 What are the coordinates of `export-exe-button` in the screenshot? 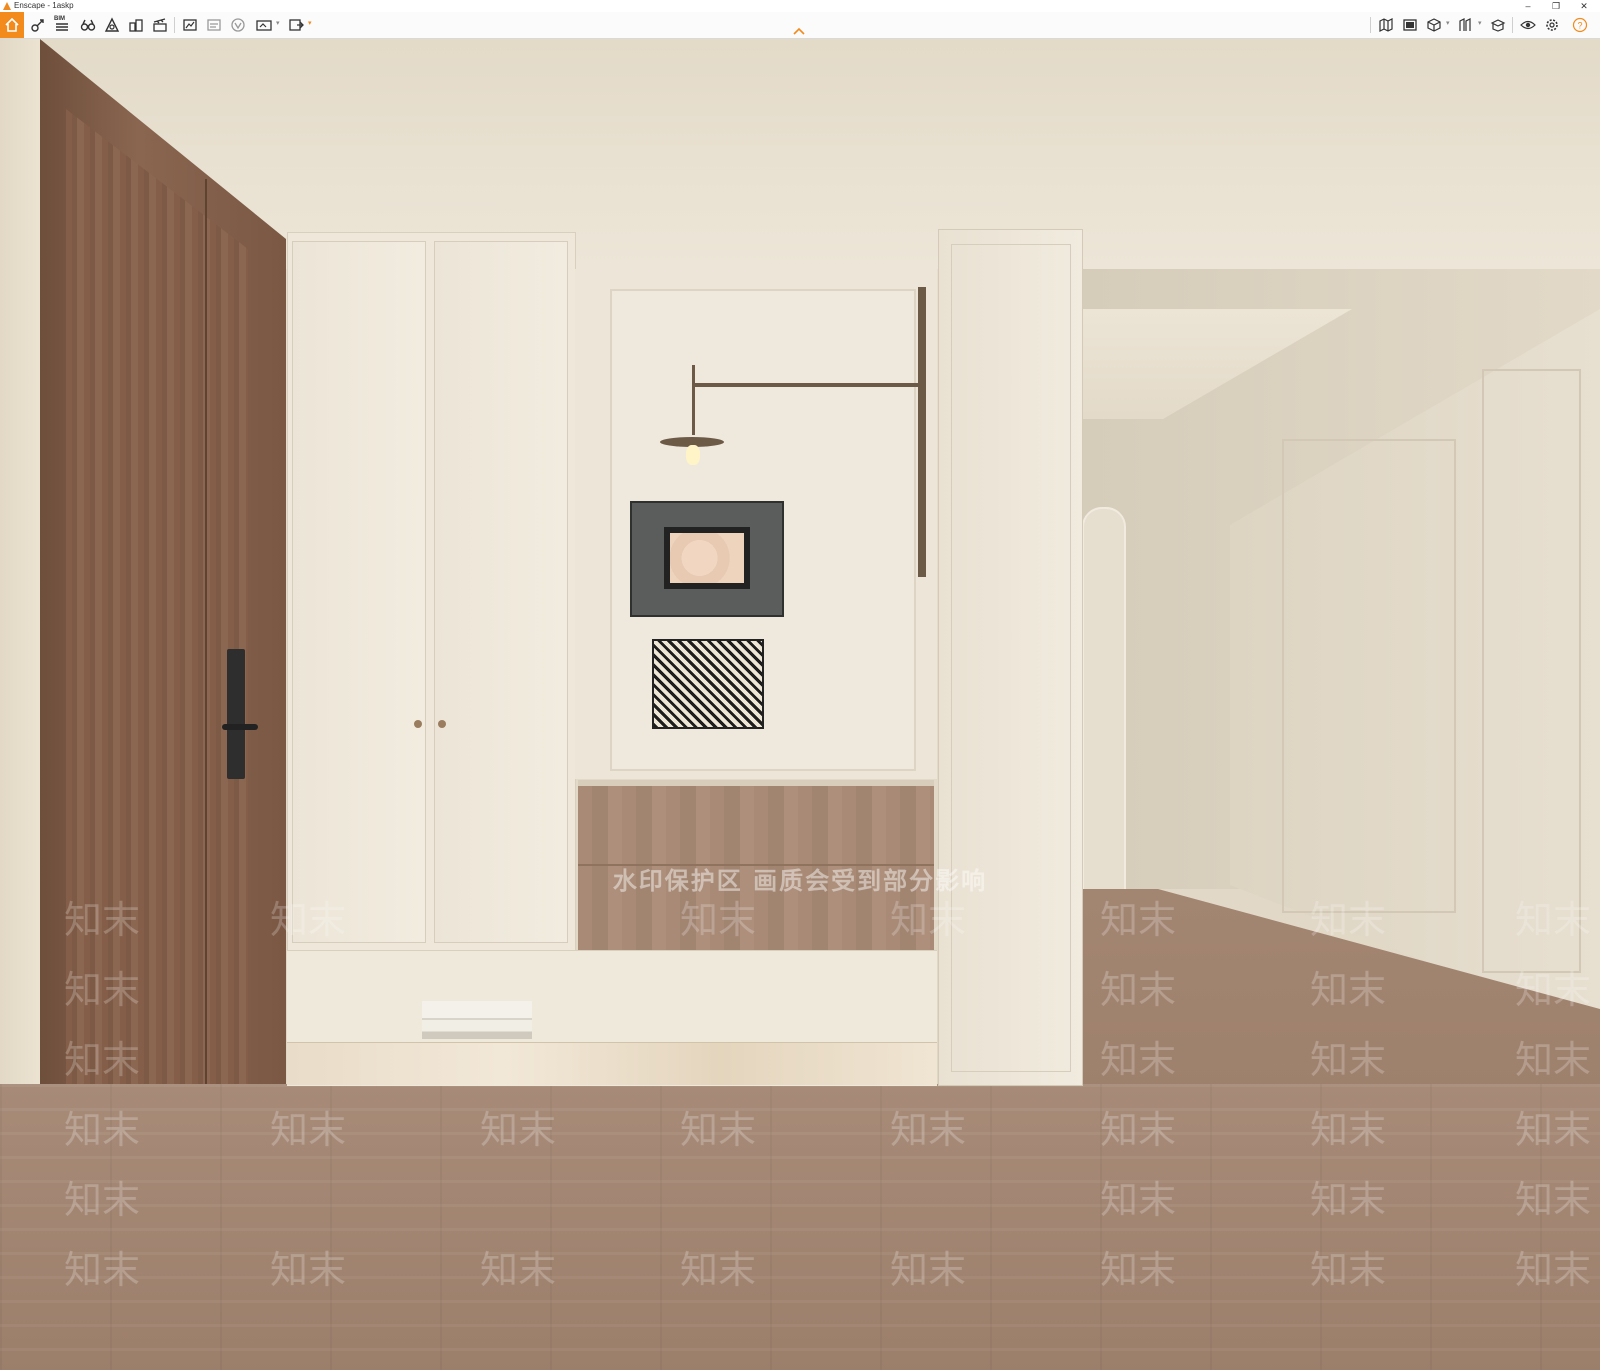 It's located at (296, 25).